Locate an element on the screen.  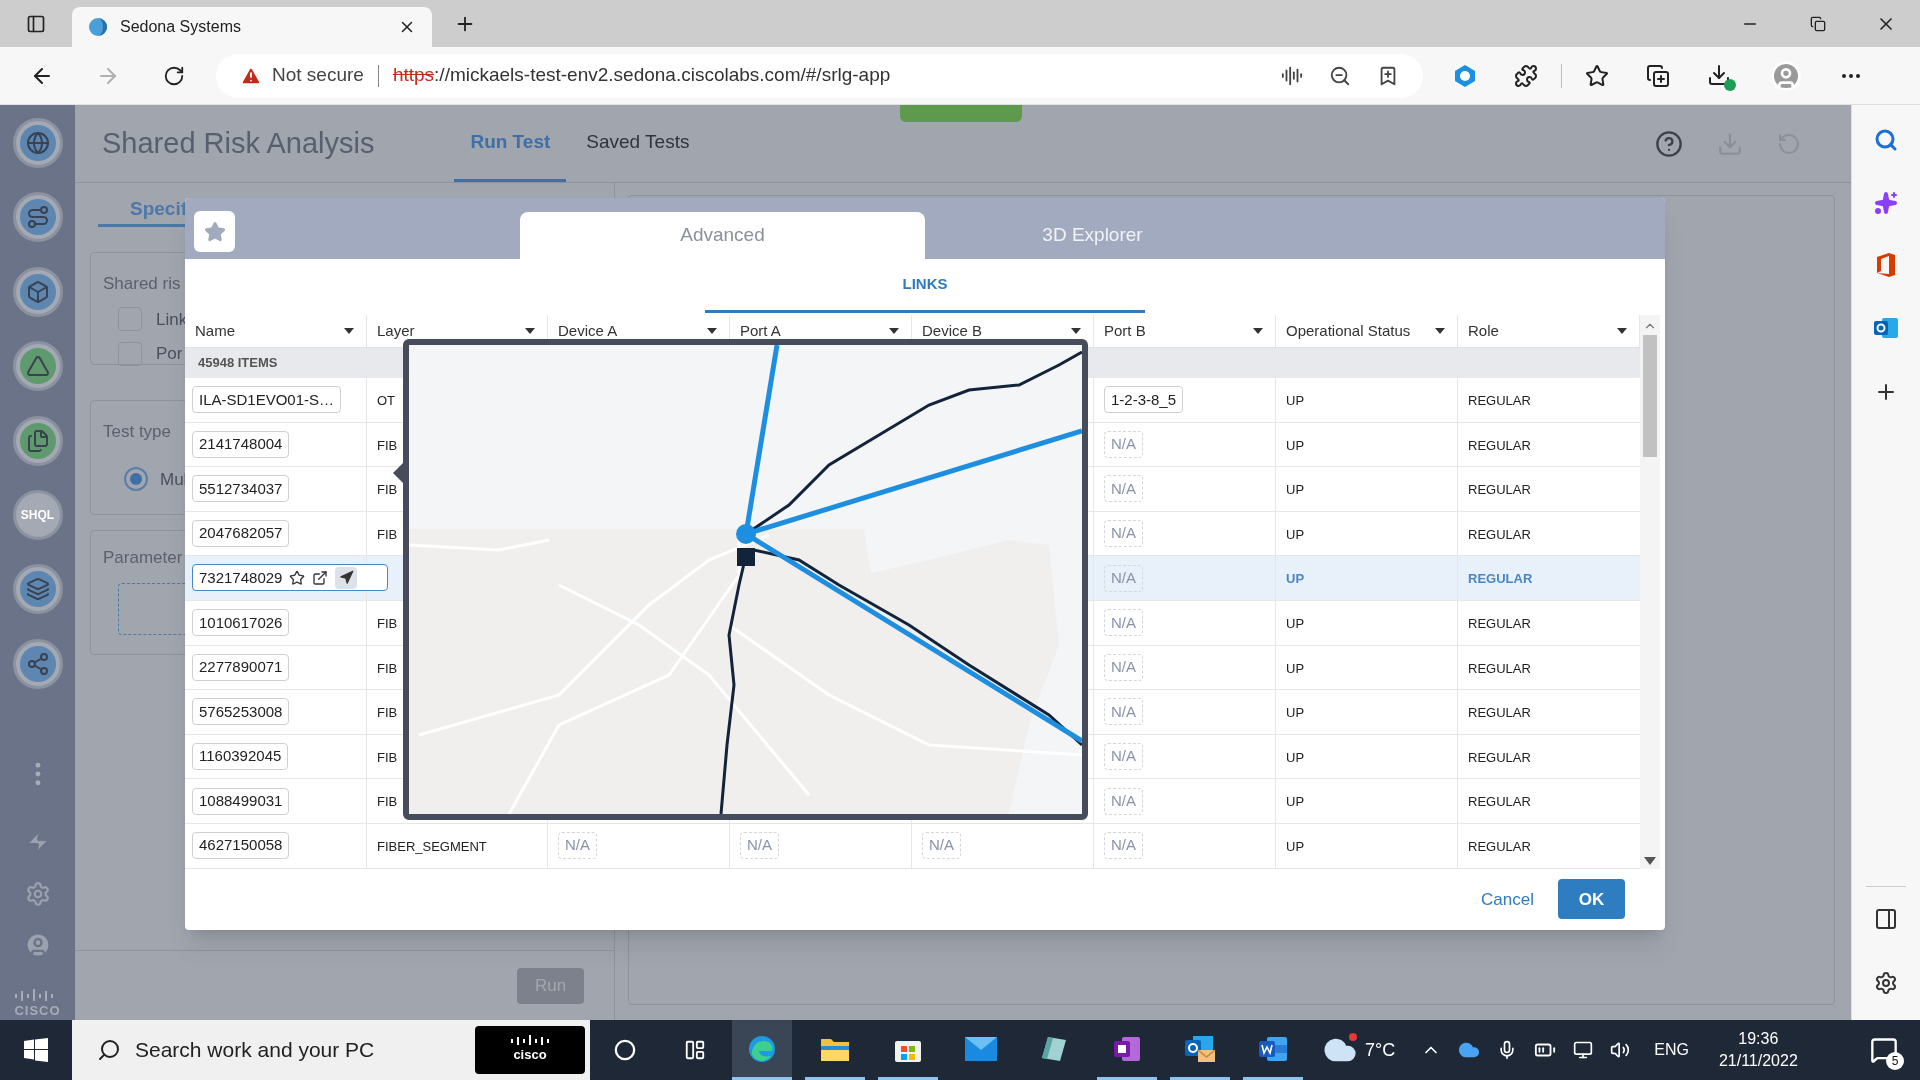
locate-button is located at coordinates (346, 577).